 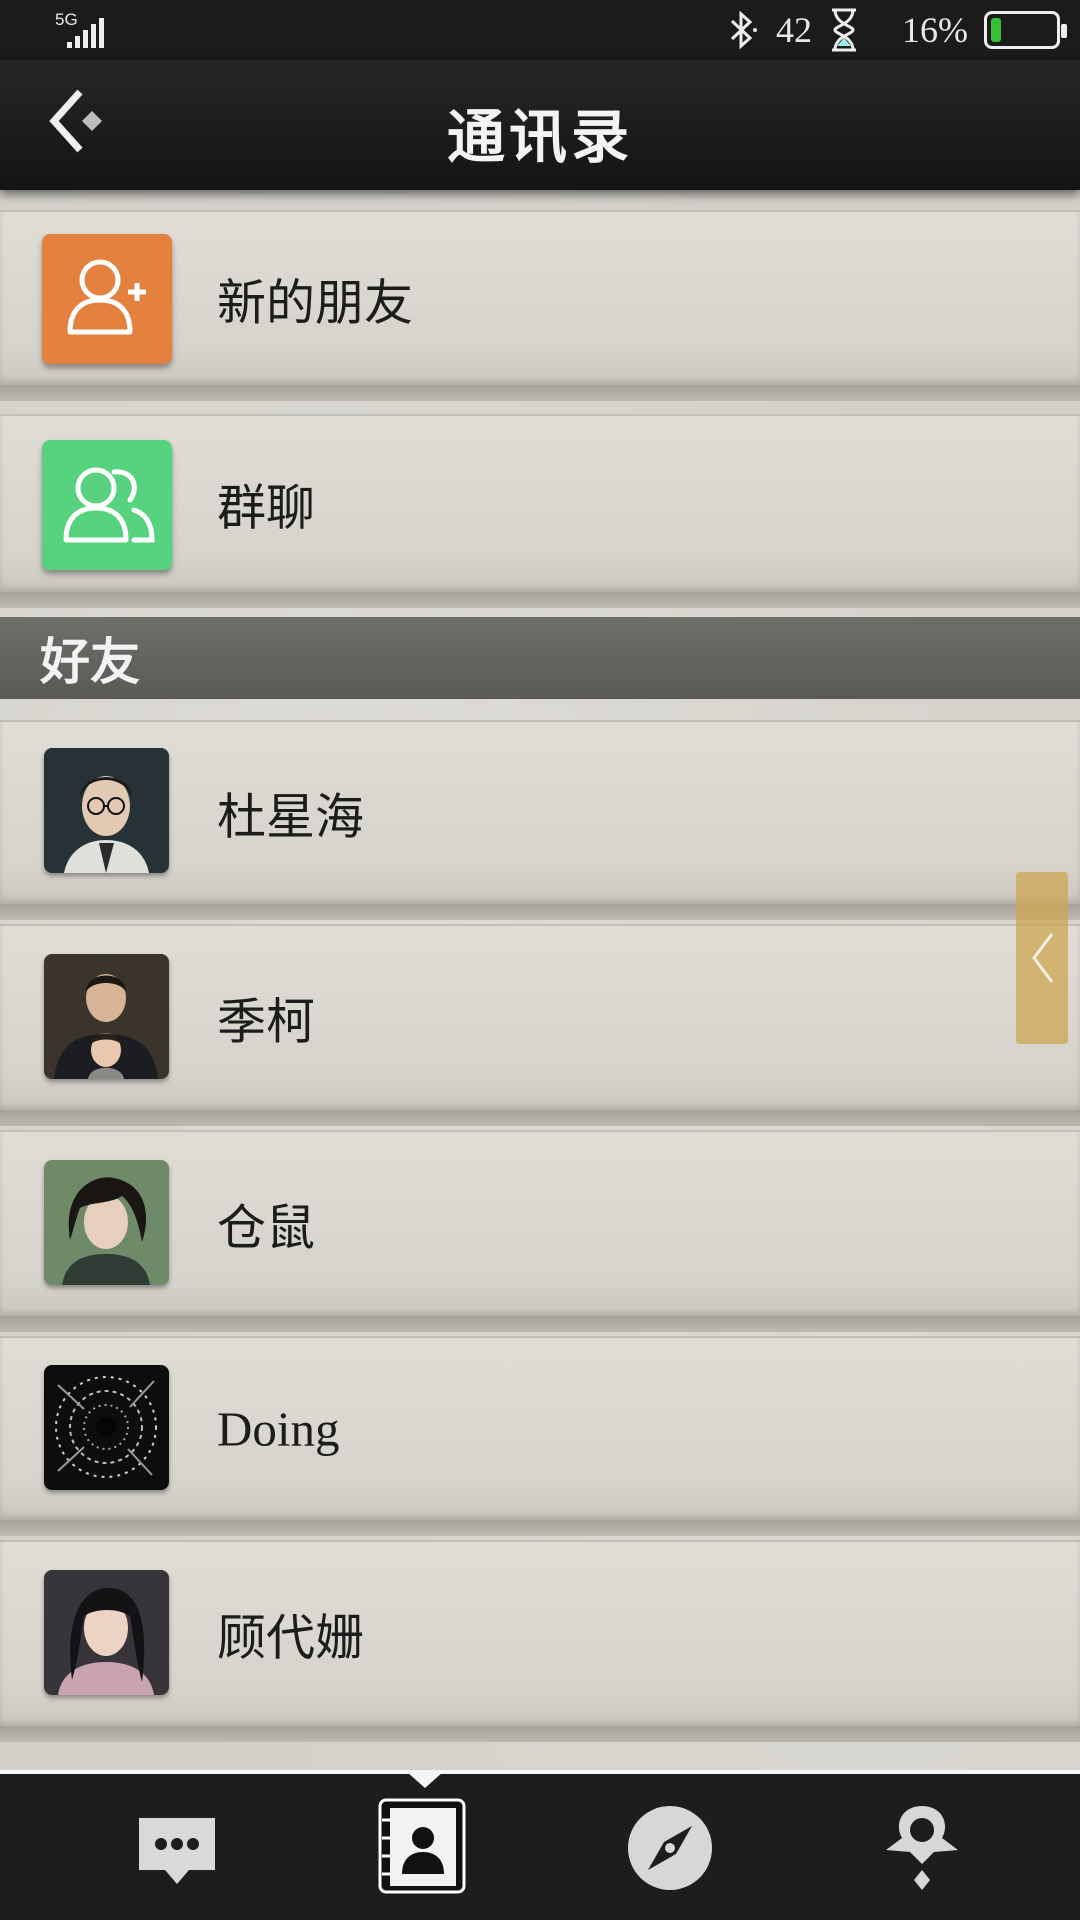 What do you see at coordinates (85, 33) in the screenshot?
I see `signal-bars-icon` at bounding box center [85, 33].